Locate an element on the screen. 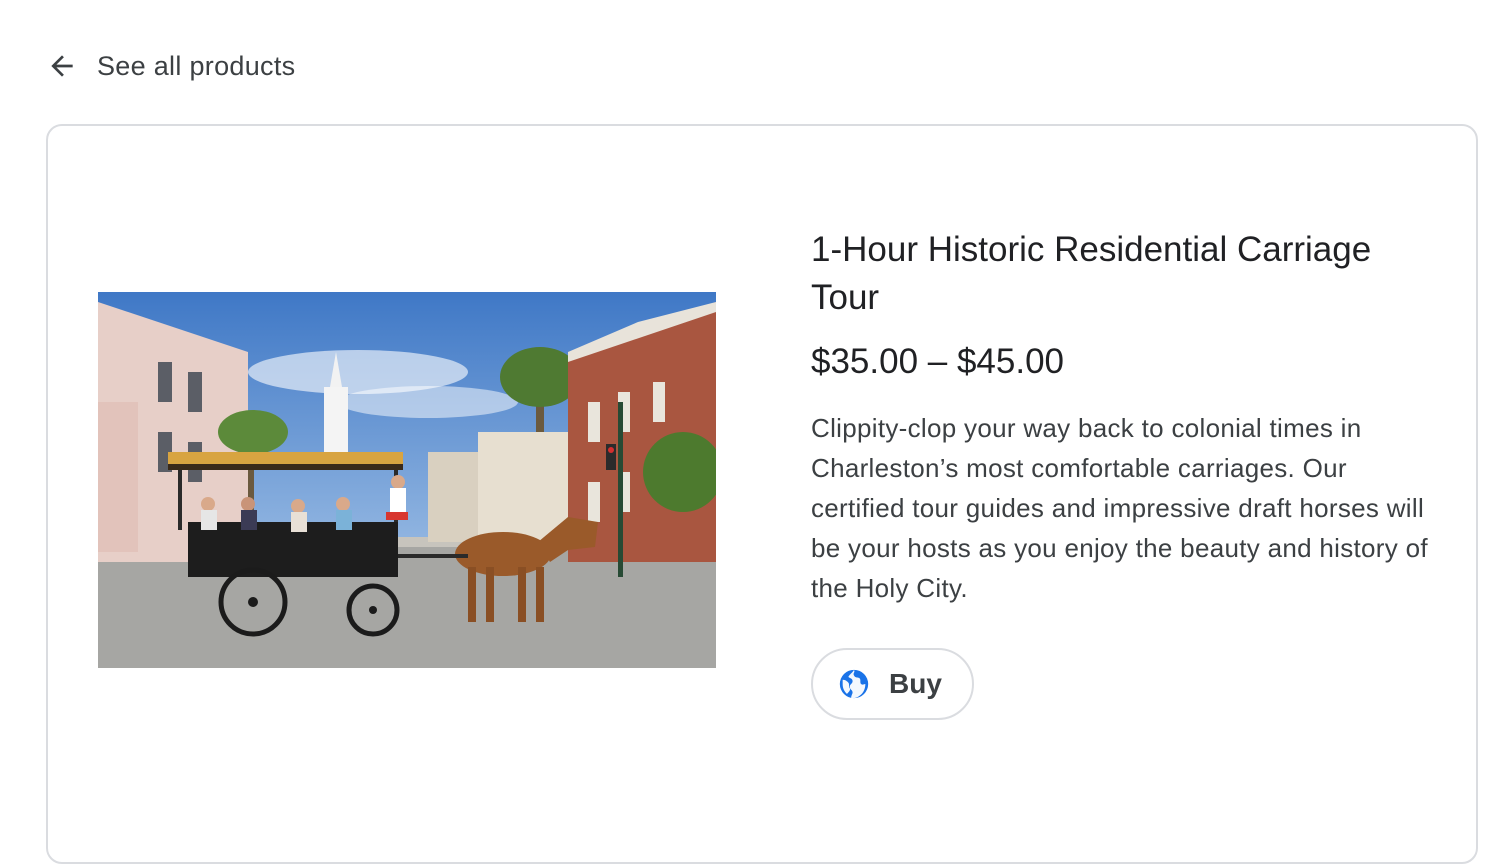 The image size is (1508, 864). product-price: $35.00 – $45.00 is located at coordinates (938, 361).